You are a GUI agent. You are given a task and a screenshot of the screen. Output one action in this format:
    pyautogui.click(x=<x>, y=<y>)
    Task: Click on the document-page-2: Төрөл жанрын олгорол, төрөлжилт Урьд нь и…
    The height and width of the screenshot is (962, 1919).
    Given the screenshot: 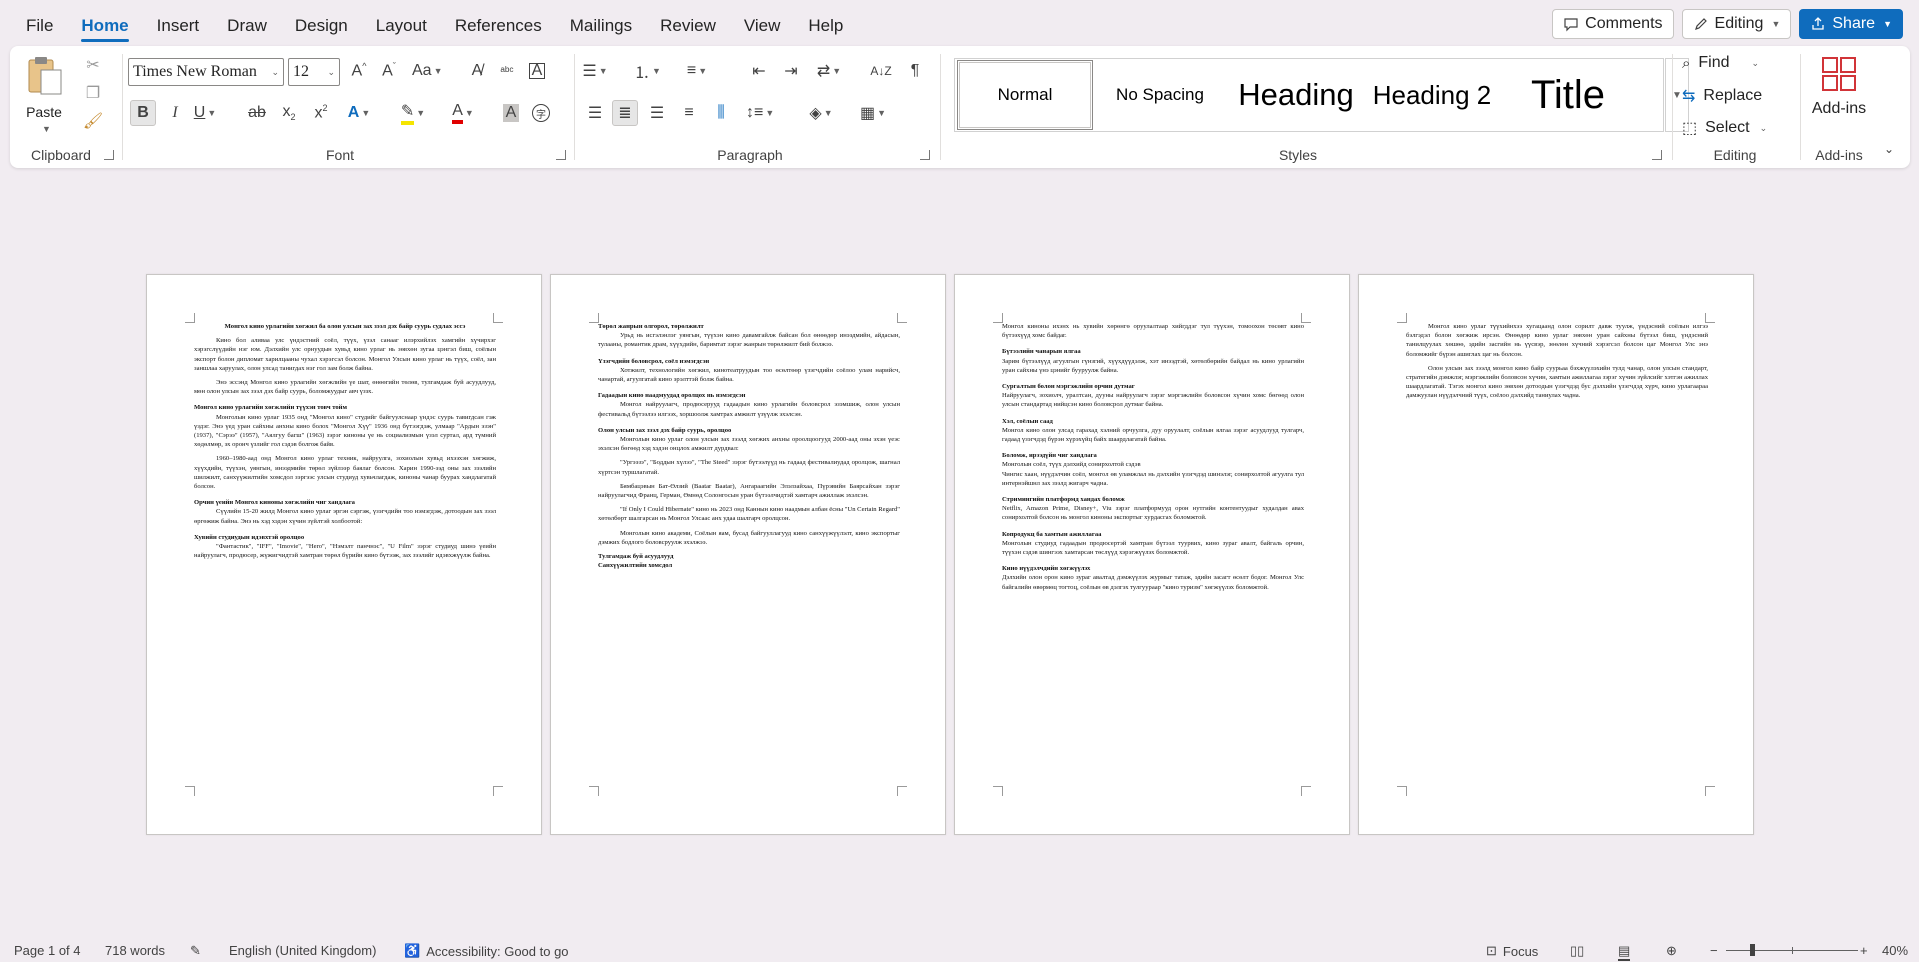 What is the action you would take?
    pyautogui.click(x=748, y=554)
    